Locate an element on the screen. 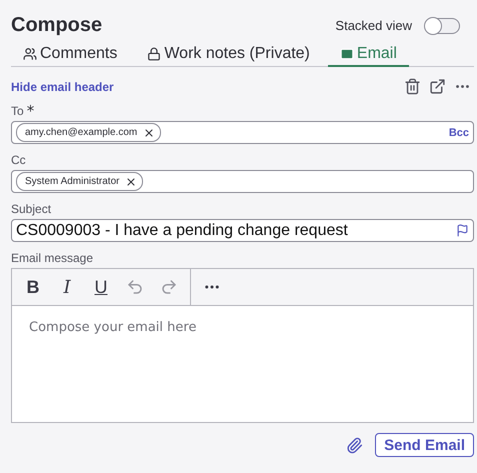  flag-icon is located at coordinates (462, 230).